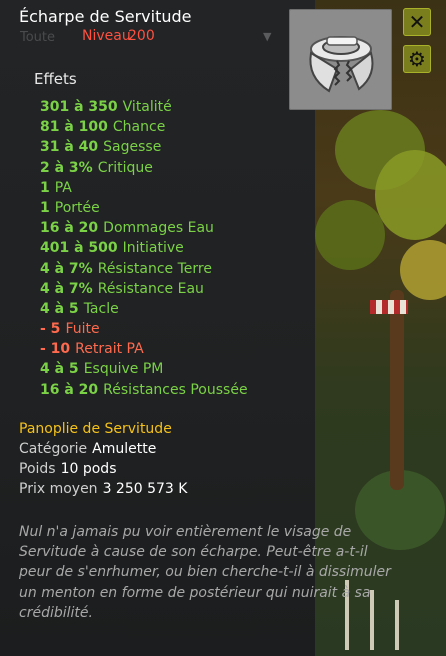 The width and height of the screenshot is (446, 656). What do you see at coordinates (103, 127) in the screenshot?
I see `effect-line: 81 à 100 Chance` at bounding box center [103, 127].